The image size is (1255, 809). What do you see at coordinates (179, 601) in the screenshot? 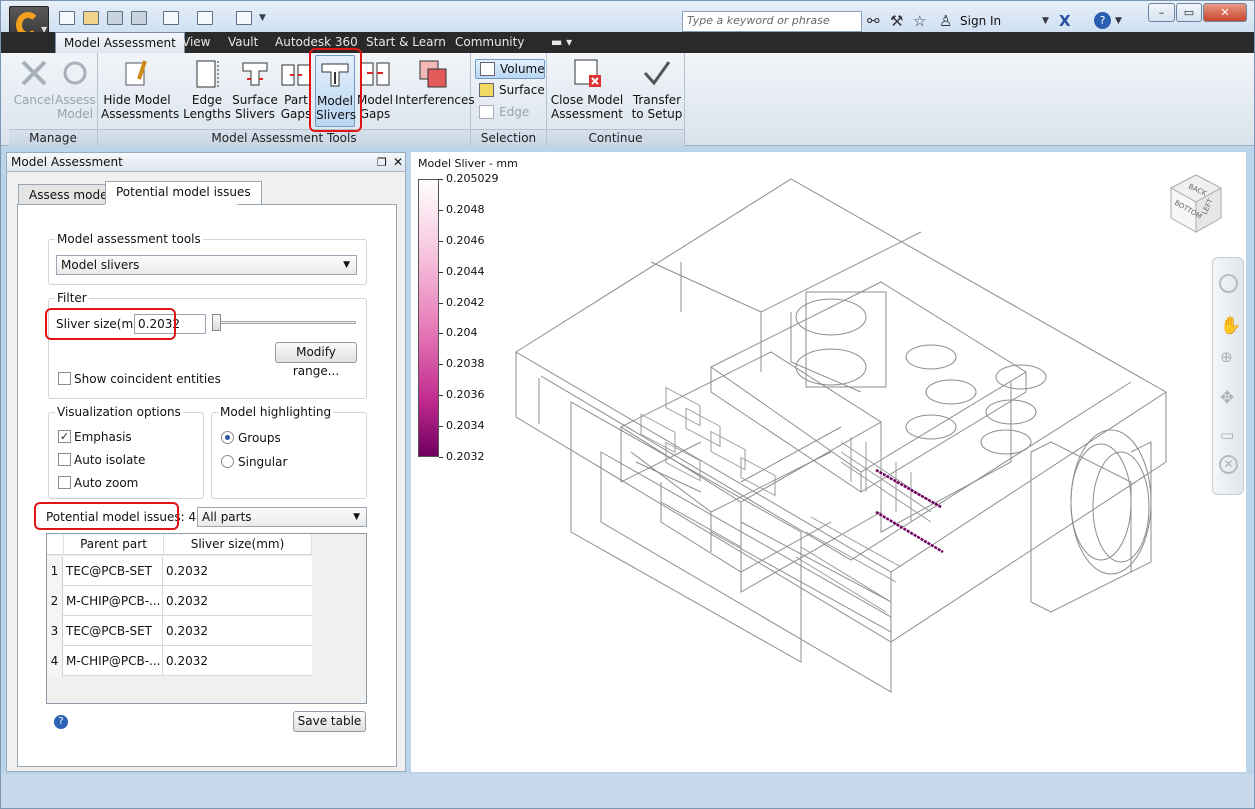
I see `table-row: 2 M-CHIP@PCB-... 0.2032` at bounding box center [179, 601].